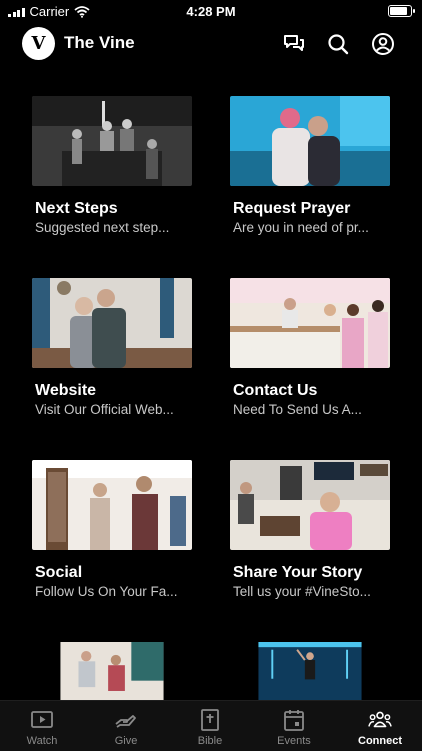 The height and width of the screenshot is (751, 422). What do you see at coordinates (112, 505) in the screenshot?
I see `social-photo` at bounding box center [112, 505].